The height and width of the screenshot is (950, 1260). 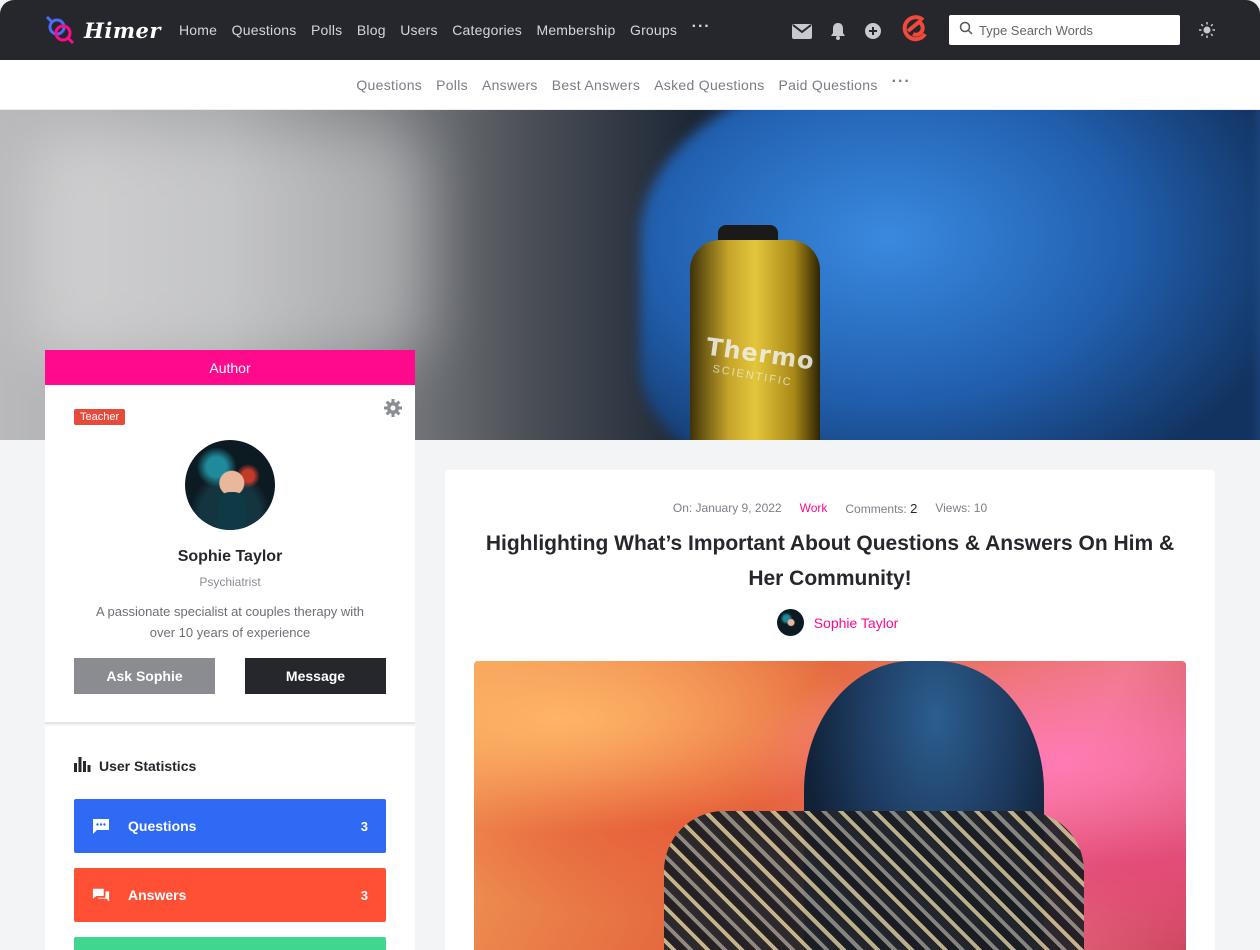 I want to click on nav-groups: Groups, so click(x=653, y=30).